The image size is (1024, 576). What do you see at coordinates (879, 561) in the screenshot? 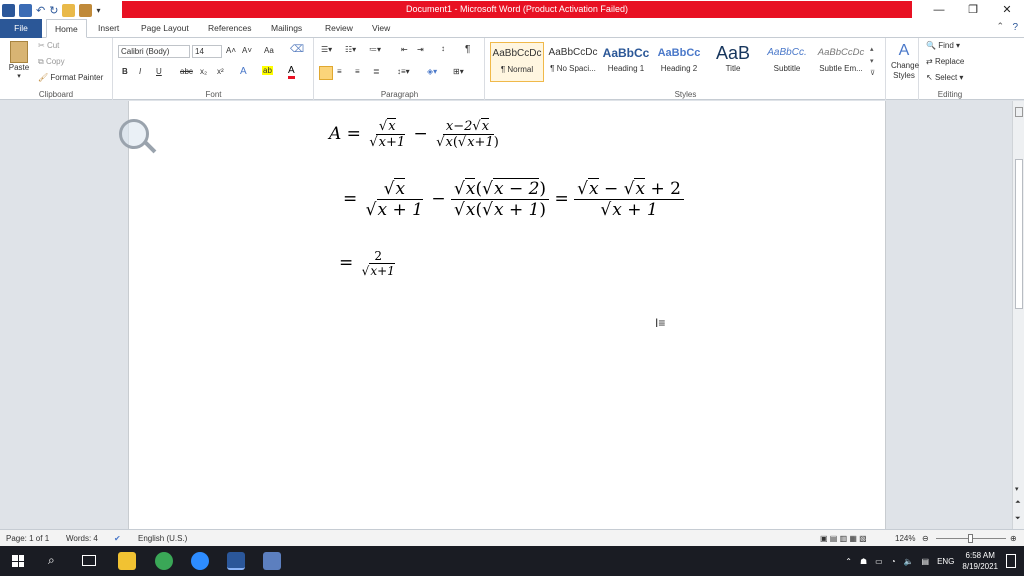
I see `battery-icon: ▭` at bounding box center [879, 561].